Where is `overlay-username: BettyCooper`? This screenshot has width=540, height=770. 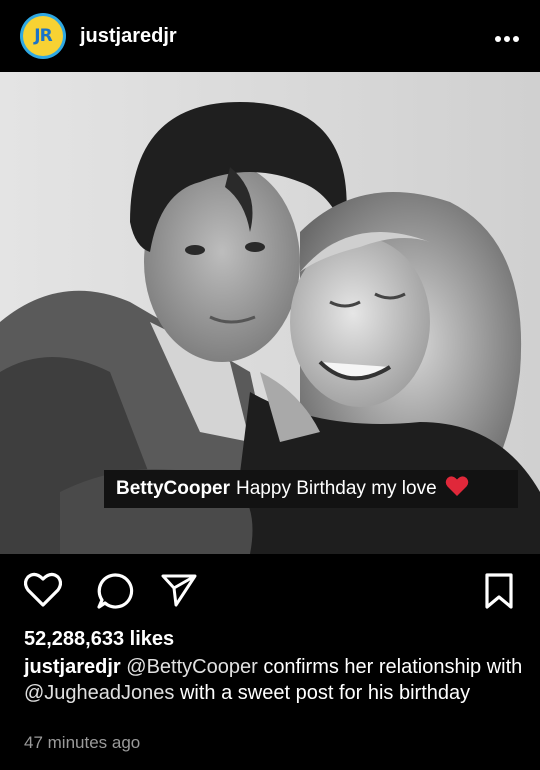
overlay-username: BettyCooper is located at coordinates (173, 488).